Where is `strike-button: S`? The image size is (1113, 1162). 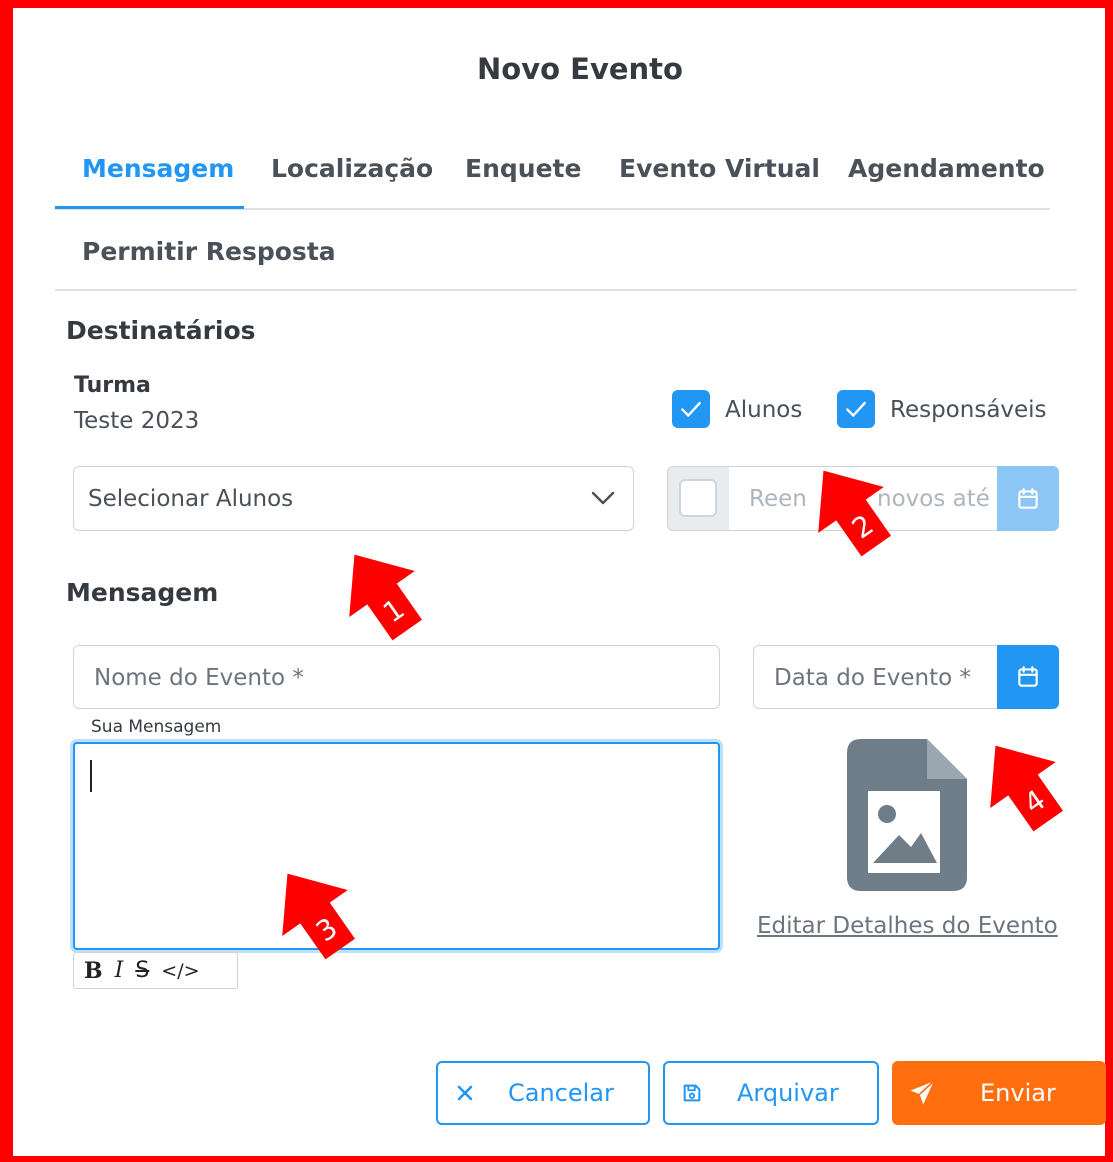 strike-button: S is located at coordinates (142, 970).